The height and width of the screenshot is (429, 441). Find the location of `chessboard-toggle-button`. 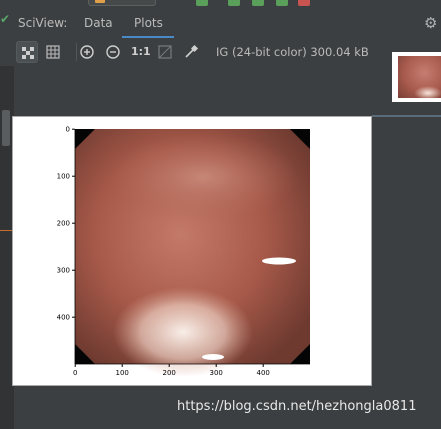

chessboard-toggle-button is located at coordinates (165, 52).